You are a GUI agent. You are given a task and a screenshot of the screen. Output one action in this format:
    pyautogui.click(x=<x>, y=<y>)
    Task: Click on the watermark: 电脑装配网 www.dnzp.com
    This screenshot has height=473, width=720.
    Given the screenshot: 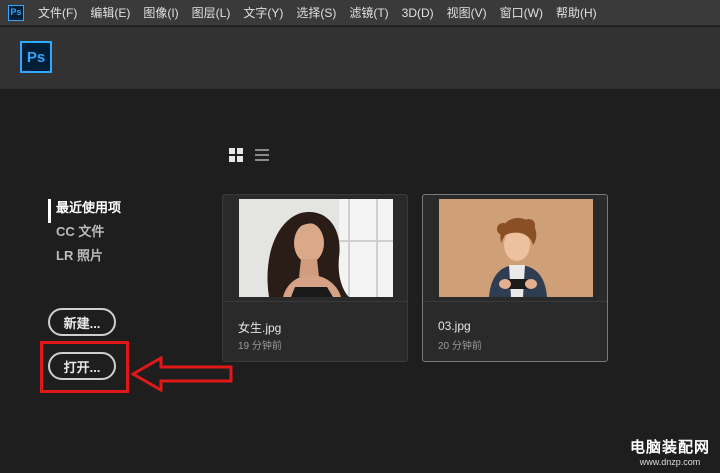 What is the action you would take?
    pyautogui.click(x=670, y=451)
    